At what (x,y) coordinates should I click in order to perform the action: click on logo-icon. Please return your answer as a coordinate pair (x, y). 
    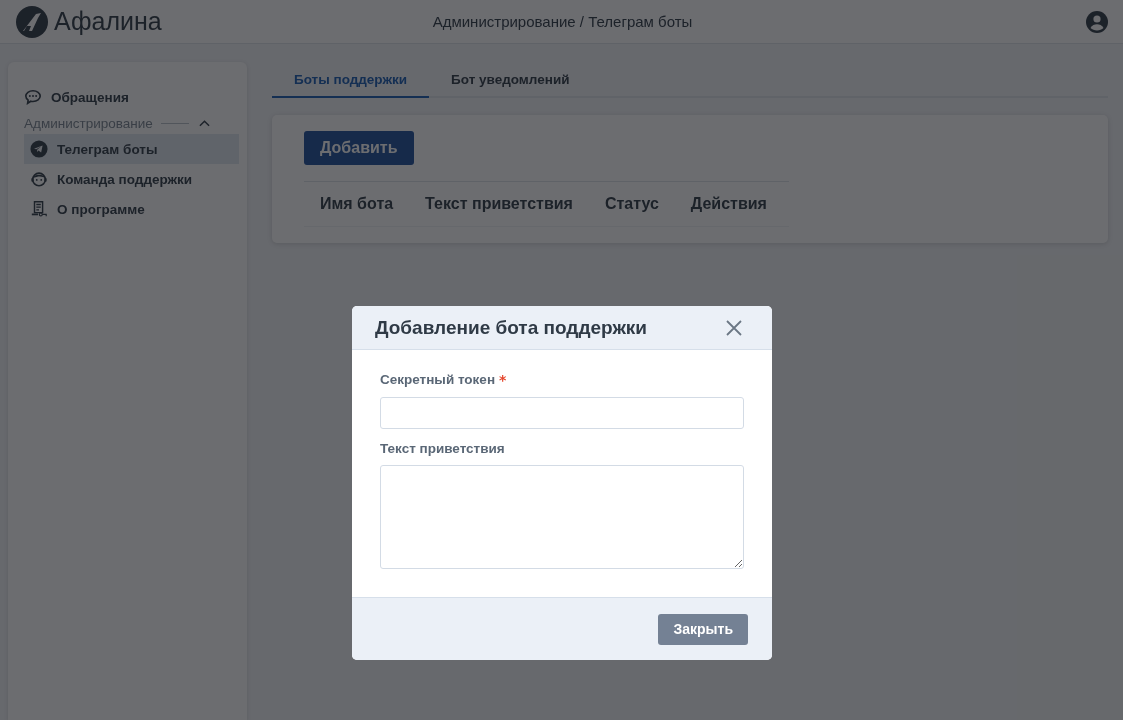
    Looking at the image, I should click on (32, 21).